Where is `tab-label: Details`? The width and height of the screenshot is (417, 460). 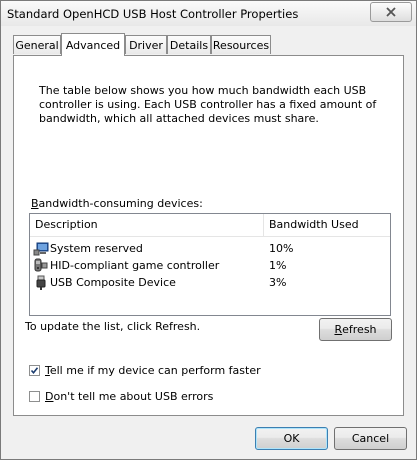 tab-label: Details is located at coordinates (189, 45).